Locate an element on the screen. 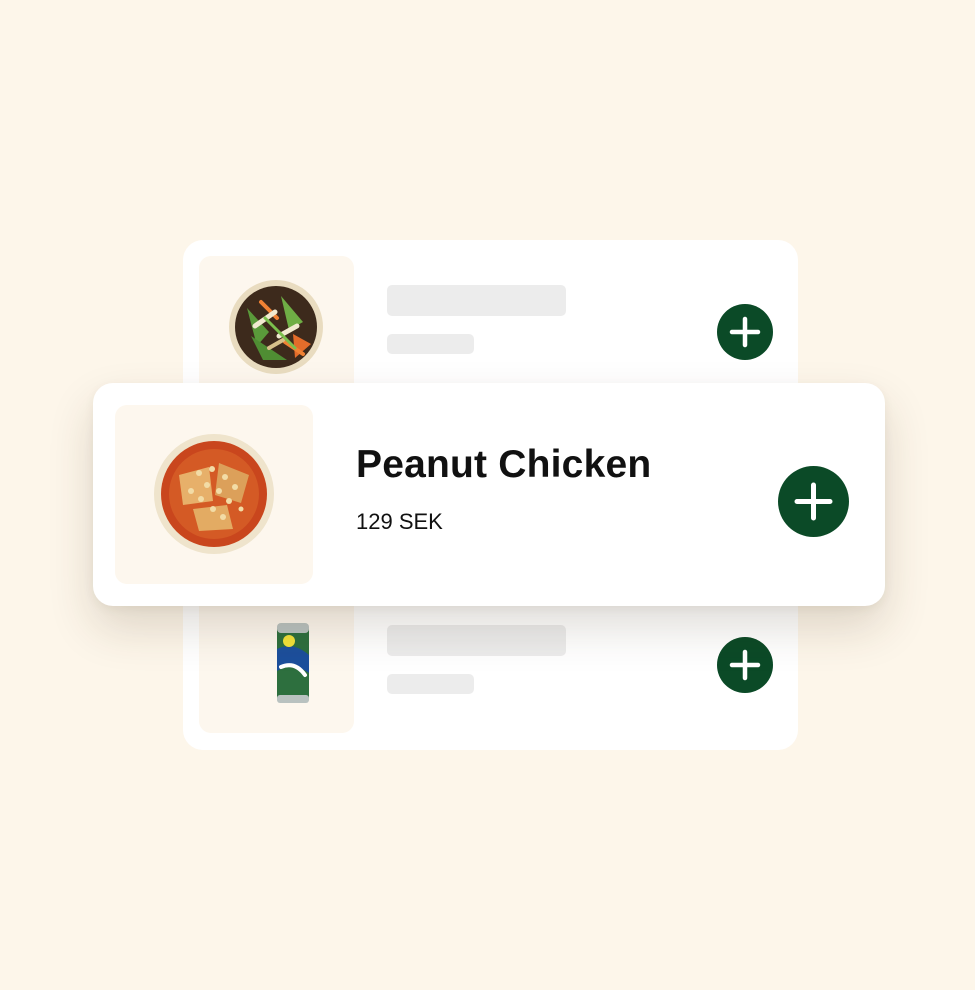 The width and height of the screenshot is (975, 990). item-price: 129 SEK is located at coordinates (399, 521).